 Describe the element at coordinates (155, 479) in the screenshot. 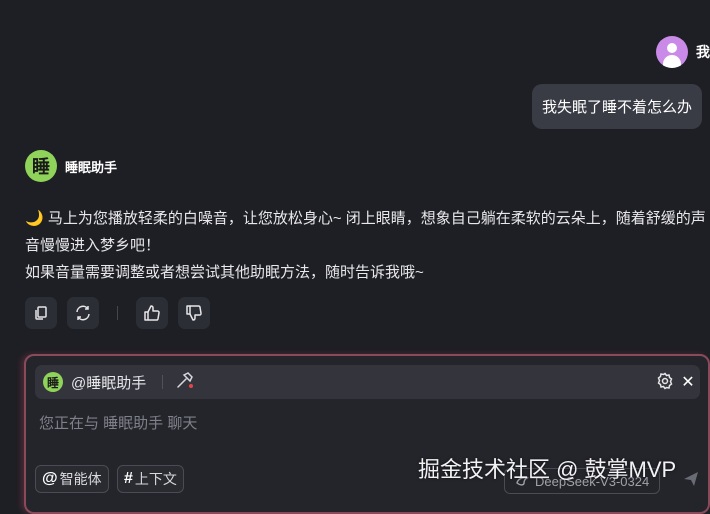

I see `context-chip-label: 上下文` at that location.